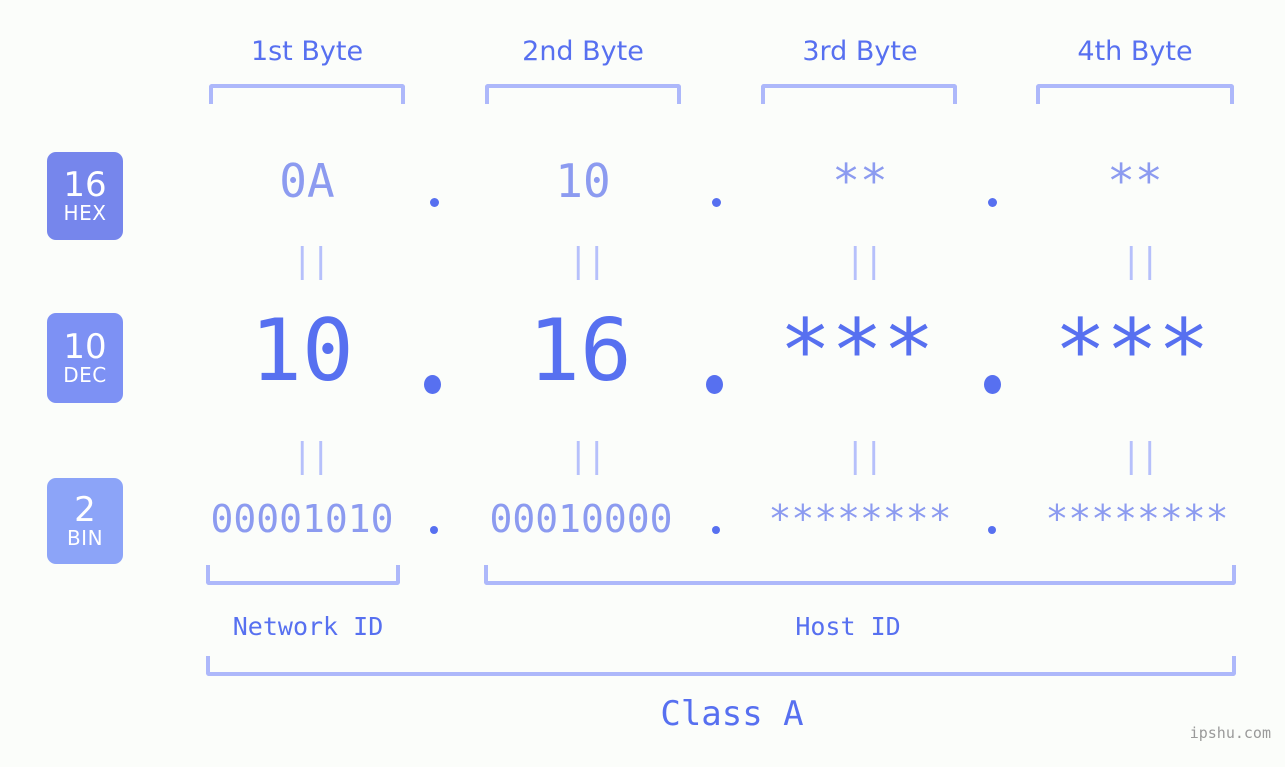 The image size is (1285, 767). Describe the element at coordinates (860, 181) in the screenshot. I see `hex-byte-3-value: **` at that location.